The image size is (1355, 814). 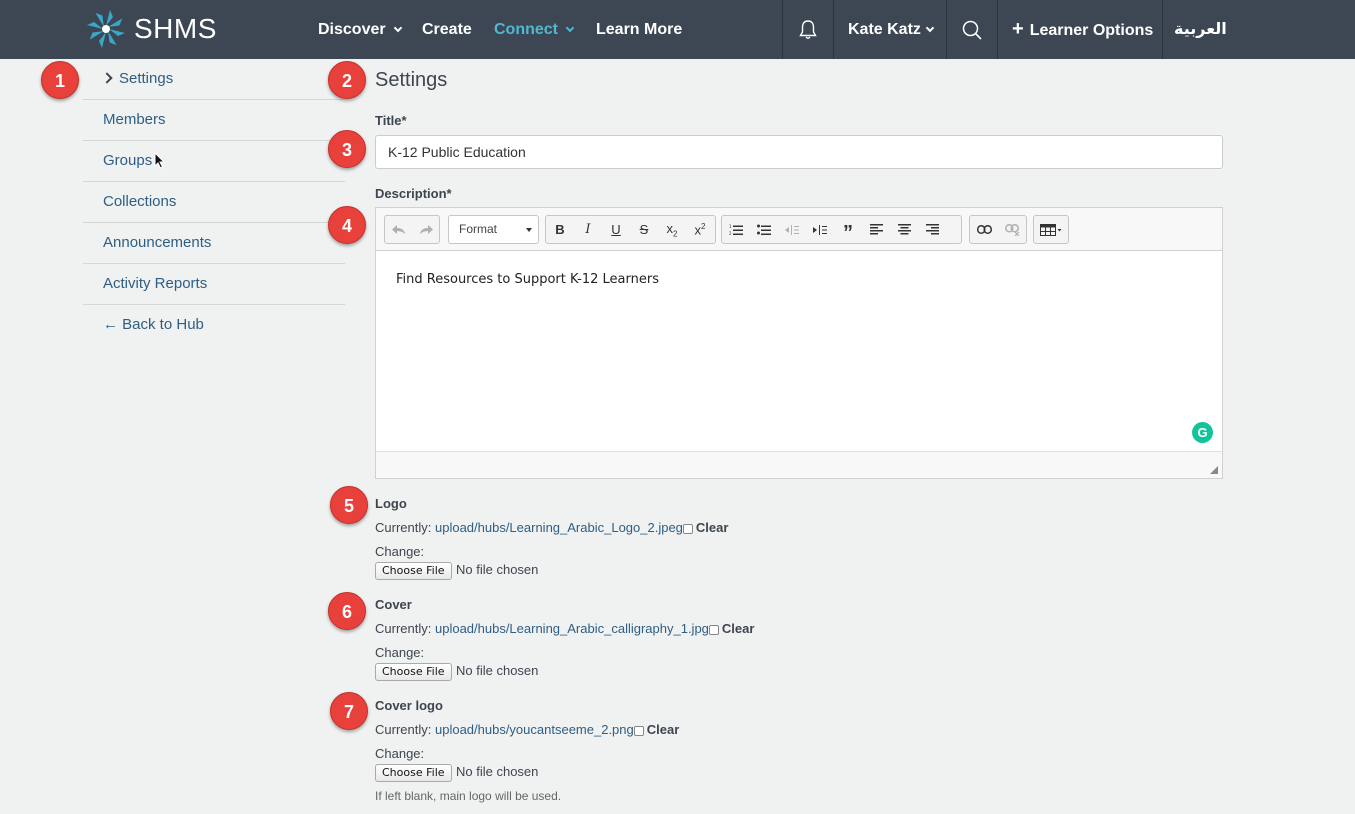 What do you see at coordinates (663, 729) in the screenshot?
I see `cover-logo-clear-label: Clear` at bounding box center [663, 729].